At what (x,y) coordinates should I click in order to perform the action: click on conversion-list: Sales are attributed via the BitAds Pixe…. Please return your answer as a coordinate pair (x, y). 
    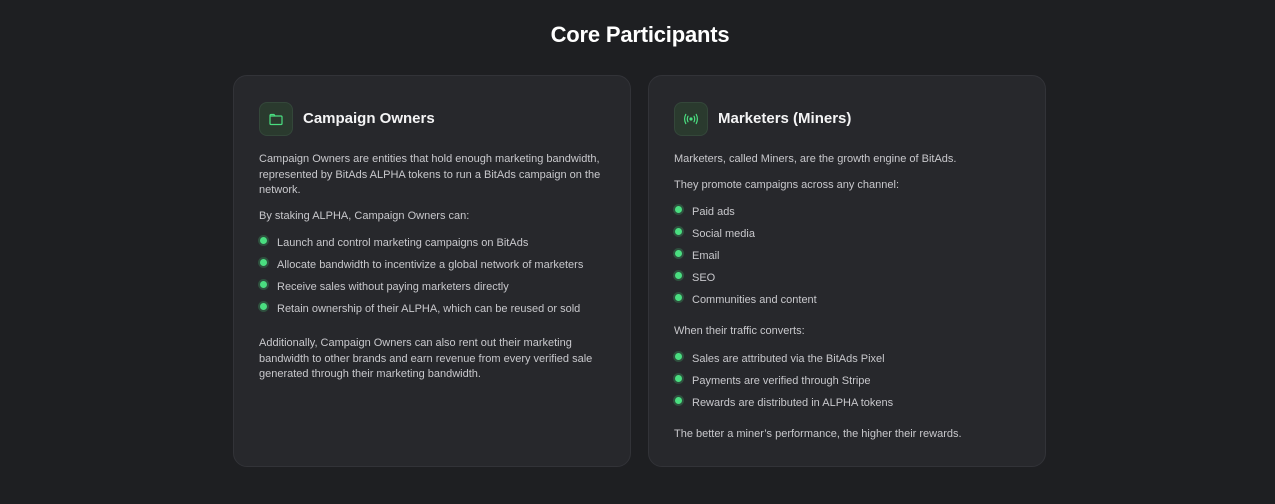
    Looking at the image, I should click on (847, 384).